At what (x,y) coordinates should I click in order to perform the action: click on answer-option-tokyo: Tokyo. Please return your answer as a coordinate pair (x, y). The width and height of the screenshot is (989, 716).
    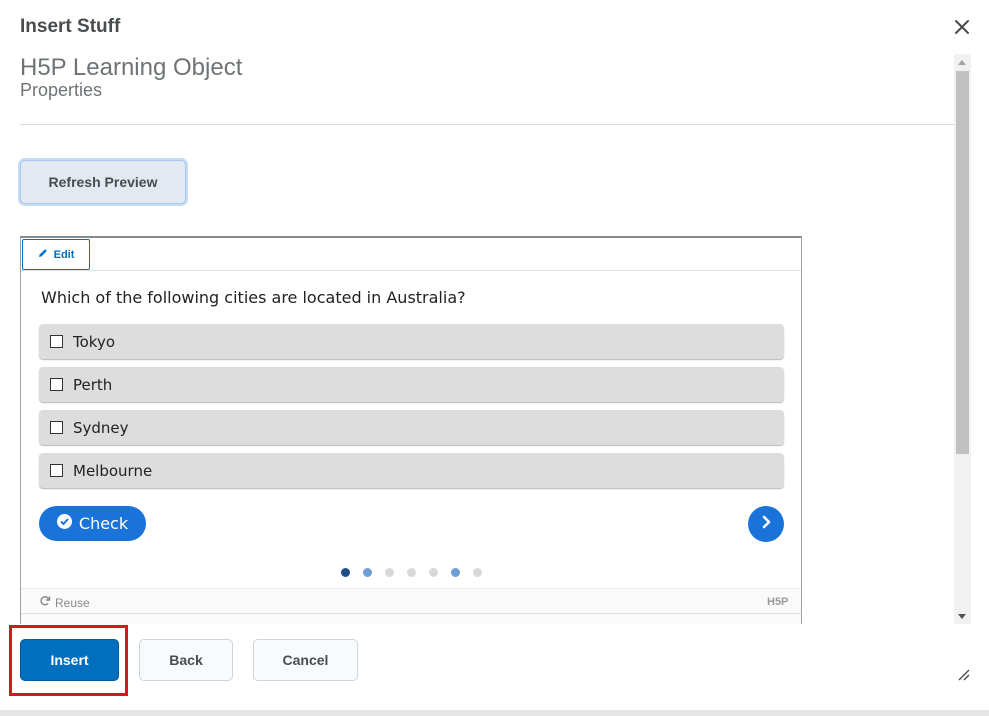
    Looking at the image, I should click on (411, 341).